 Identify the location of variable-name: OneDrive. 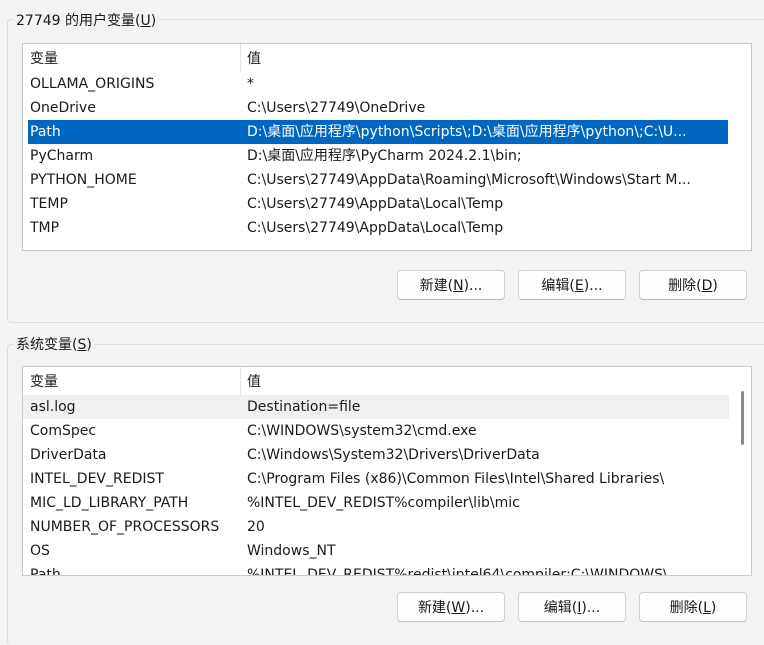
(63, 108).